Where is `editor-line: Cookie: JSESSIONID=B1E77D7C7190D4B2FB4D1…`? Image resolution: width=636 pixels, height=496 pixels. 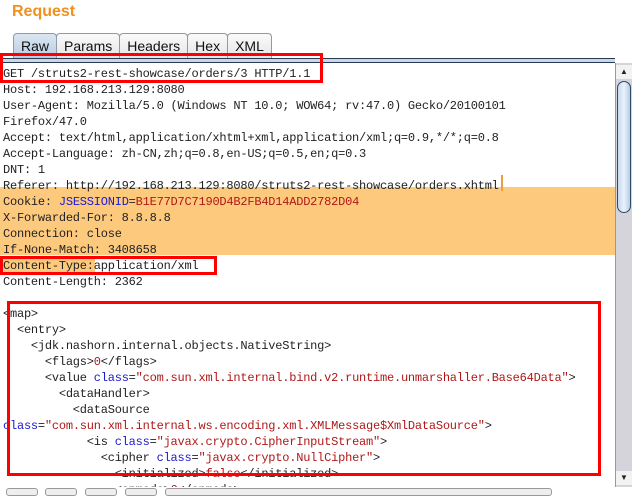 editor-line: Cookie: JSESSIONID=B1E77D7C7190D4B2FB4D1… is located at coordinates (181, 202).